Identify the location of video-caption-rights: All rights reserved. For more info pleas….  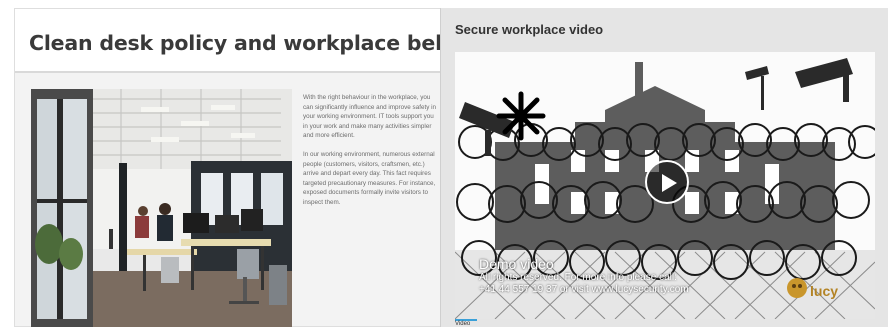
(578, 277).